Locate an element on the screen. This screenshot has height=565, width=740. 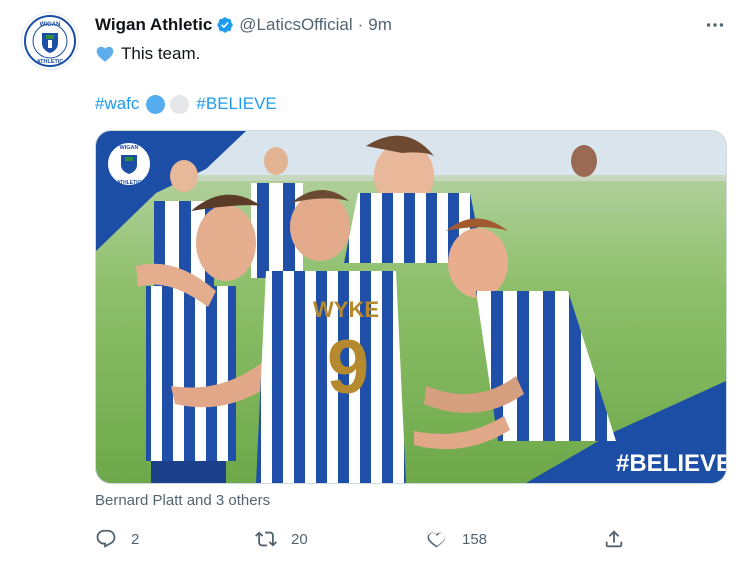
retweet-count: 20 is located at coordinates (299, 539).